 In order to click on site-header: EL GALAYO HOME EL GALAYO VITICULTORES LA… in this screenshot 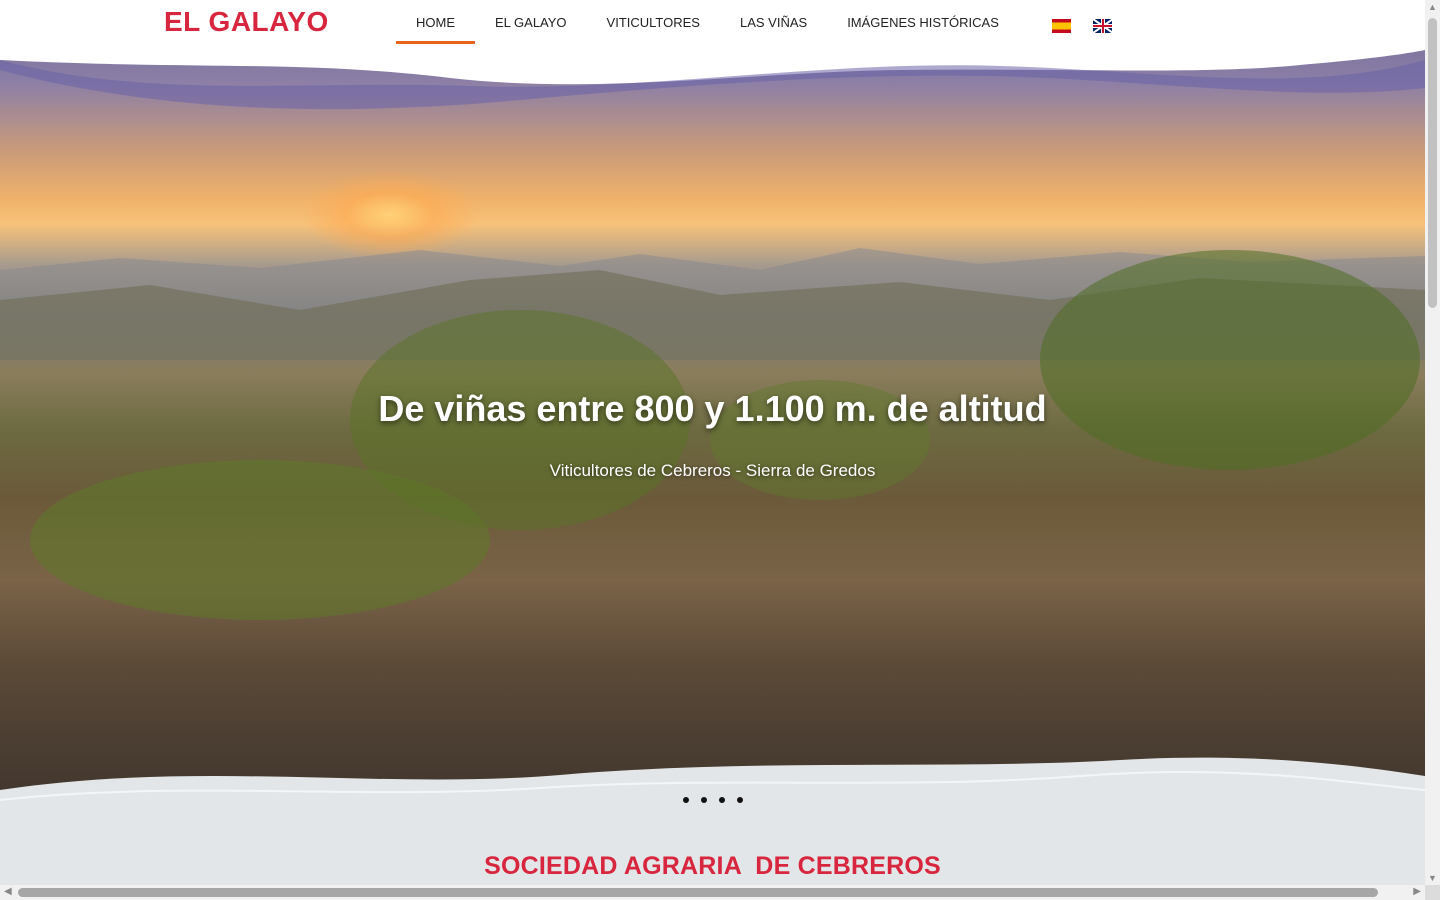, I will do `click(712, 35)`.